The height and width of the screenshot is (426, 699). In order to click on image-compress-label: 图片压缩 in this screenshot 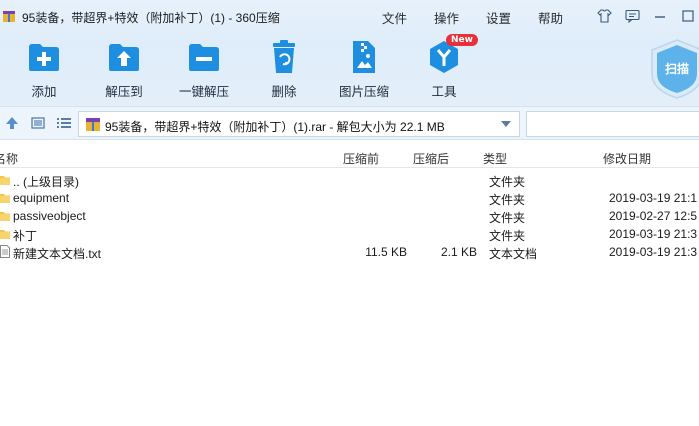, I will do `click(363, 92)`.